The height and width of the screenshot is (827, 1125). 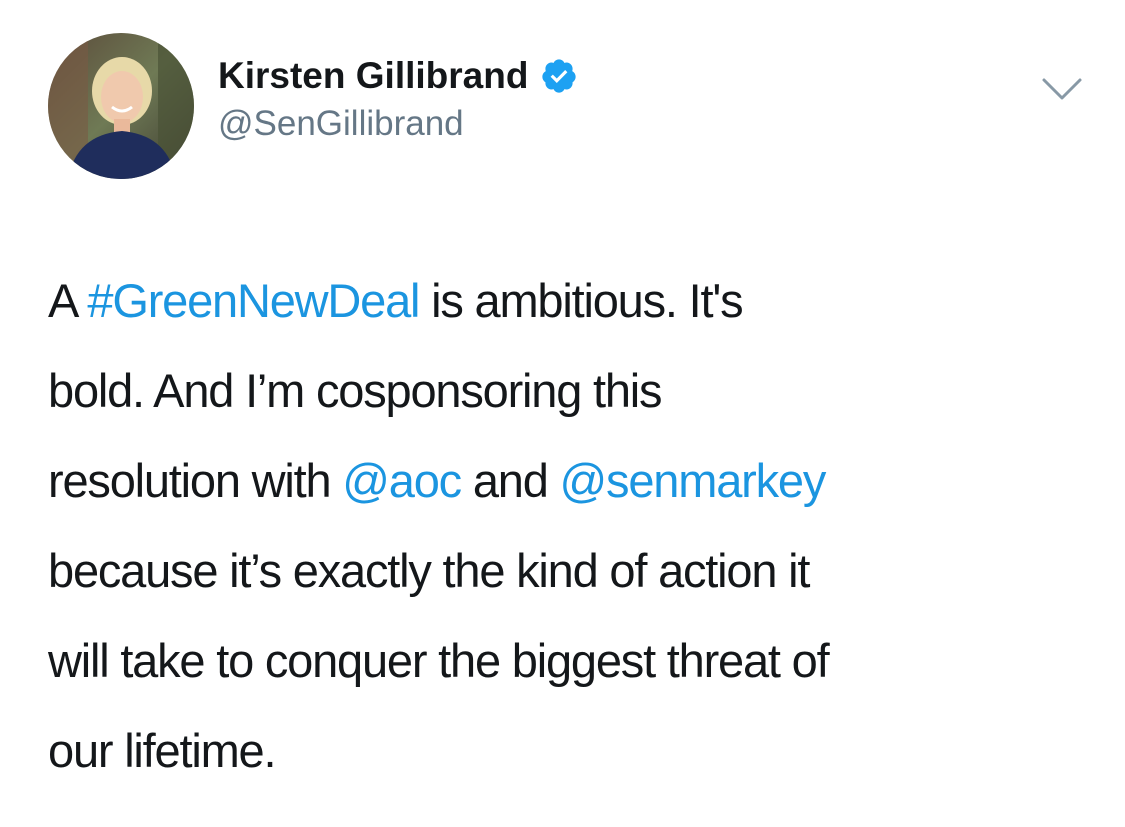 I want to click on tweet-line: our lifetime., so click(x=573, y=751).